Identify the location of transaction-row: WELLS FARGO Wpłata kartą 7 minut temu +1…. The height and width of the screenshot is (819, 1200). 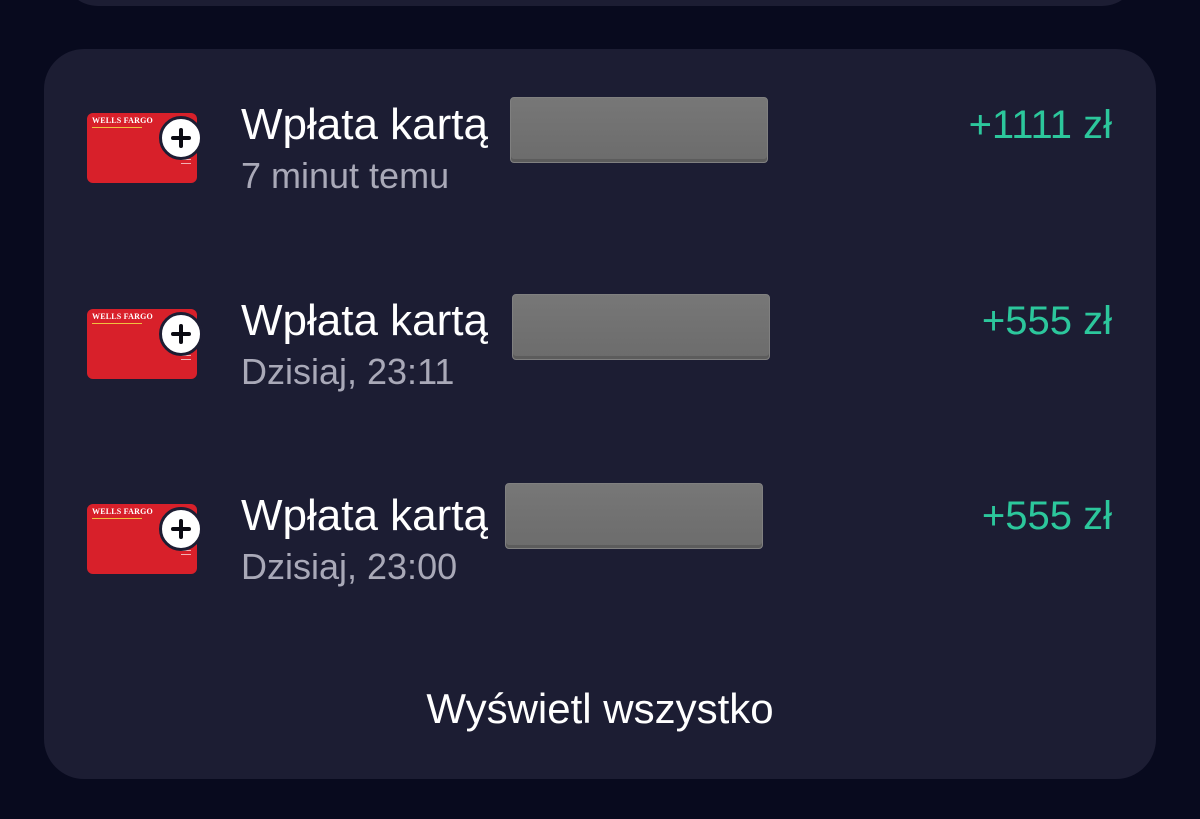
(600, 160).